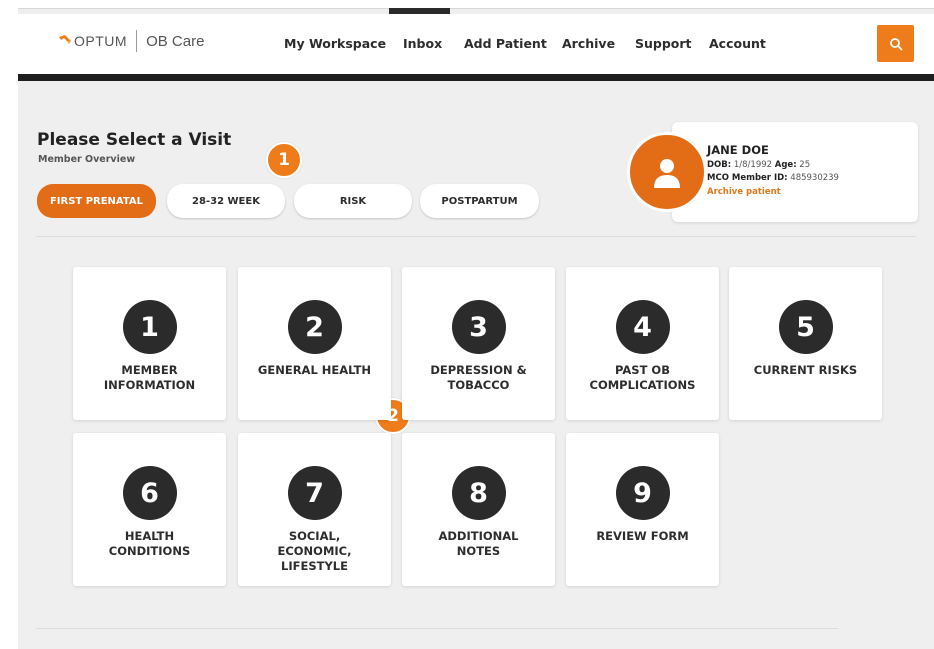  Describe the element at coordinates (101, 41) in the screenshot. I see `brand-name: OPTUM` at that location.